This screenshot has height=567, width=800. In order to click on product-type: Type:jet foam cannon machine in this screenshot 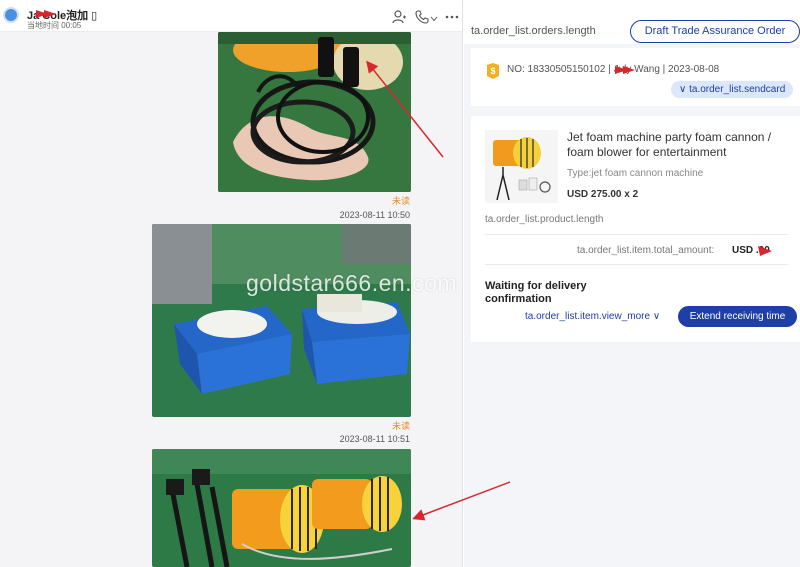, I will do `click(635, 173)`.